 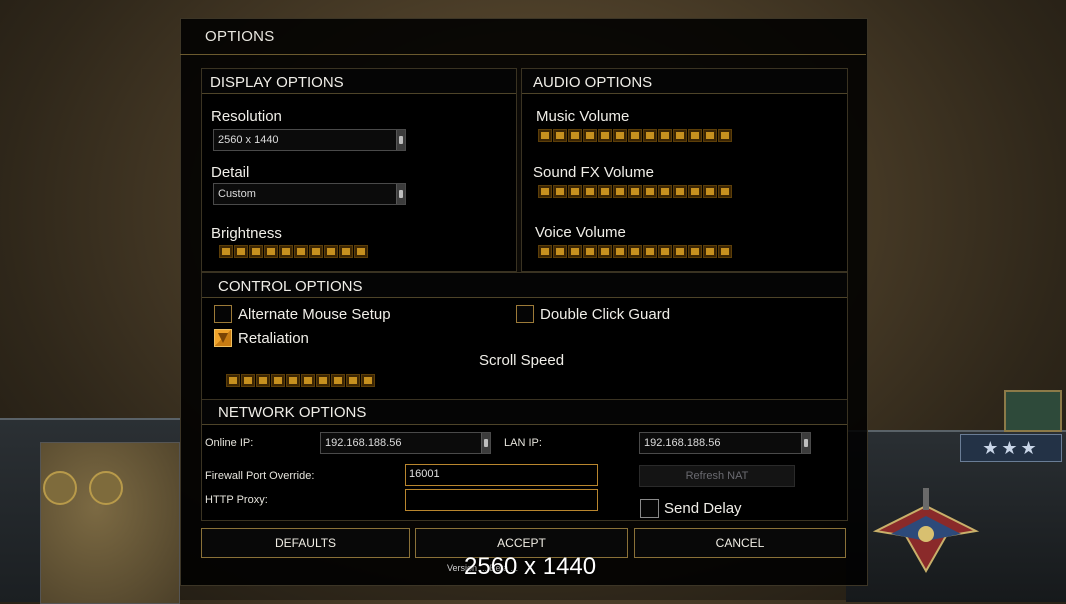 What do you see at coordinates (309, 194) in the screenshot?
I see `detail-dropdown: Custom` at bounding box center [309, 194].